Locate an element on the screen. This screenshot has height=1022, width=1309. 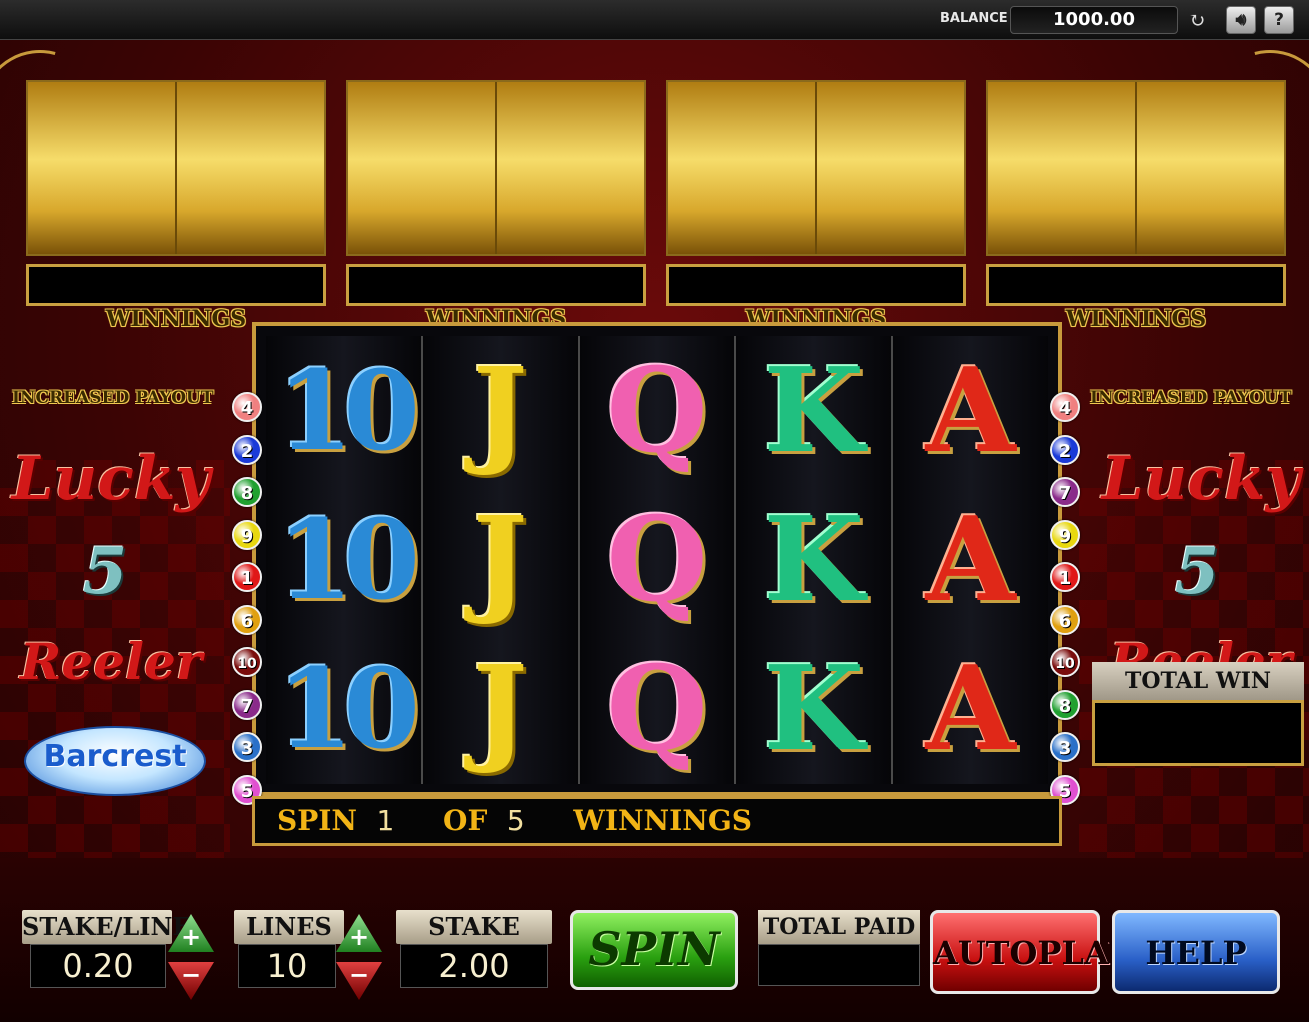
reel-4: K K K is located at coordinates (815, 560).